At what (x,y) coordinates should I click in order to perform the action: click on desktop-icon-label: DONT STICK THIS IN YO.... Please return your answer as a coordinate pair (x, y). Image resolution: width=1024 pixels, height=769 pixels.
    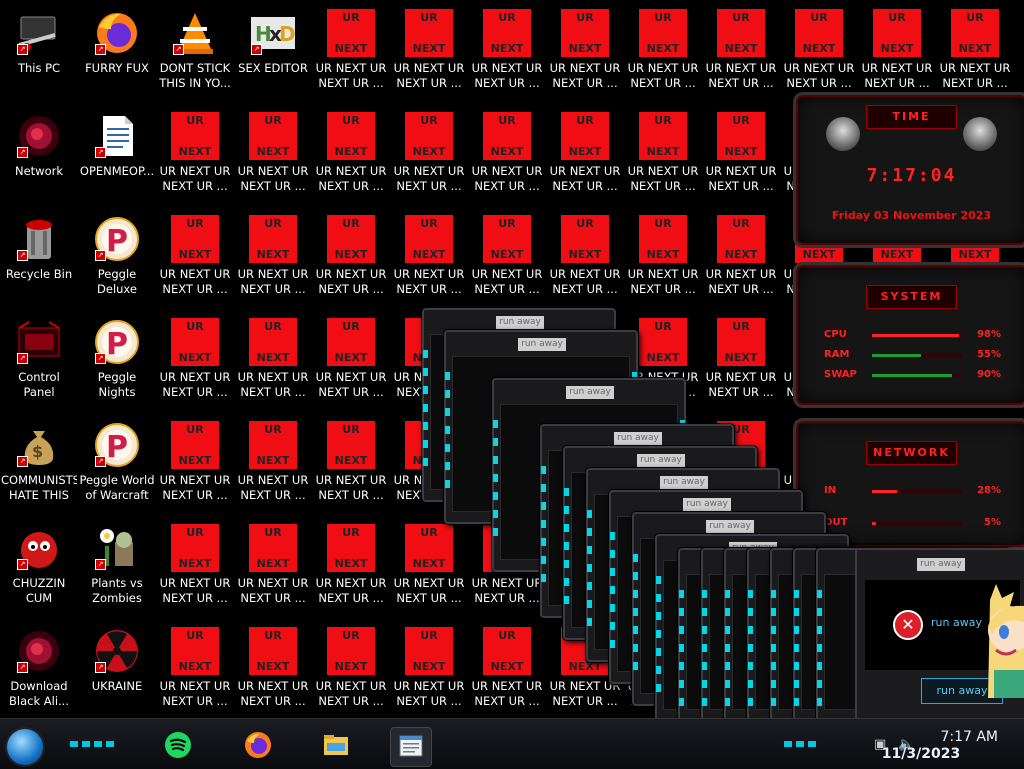
    Looking at the image, I should click on (195, 75).